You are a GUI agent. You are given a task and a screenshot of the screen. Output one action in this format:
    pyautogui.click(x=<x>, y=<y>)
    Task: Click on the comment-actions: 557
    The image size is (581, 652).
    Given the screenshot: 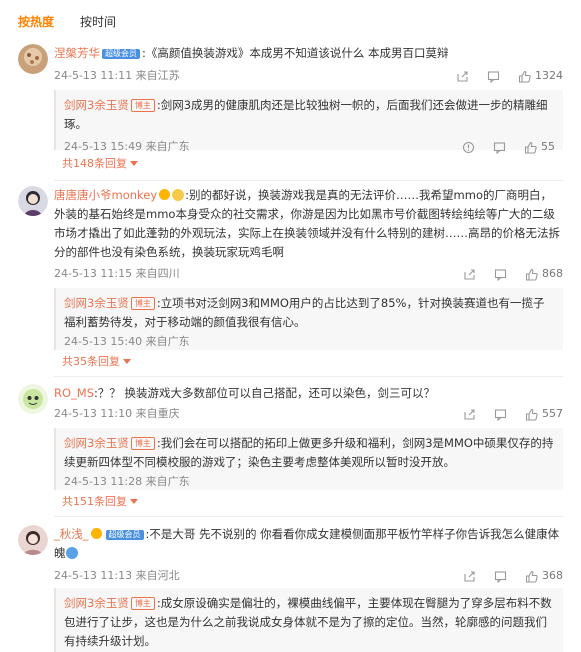 What is the action you would take?
    pyautogui.click(x=504, y=414)
    